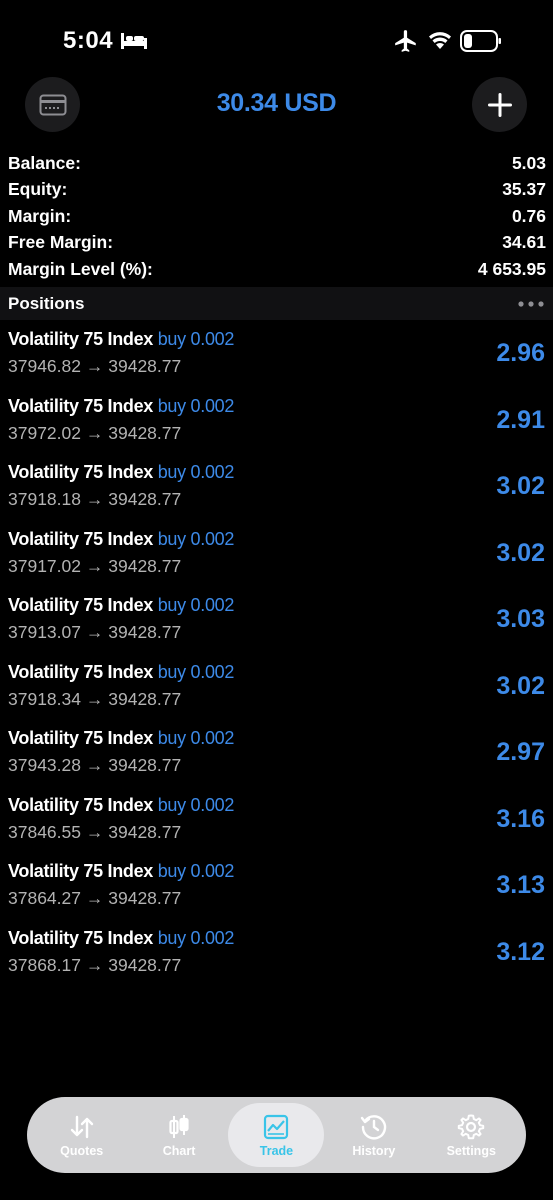 This screenshot has height=1200, width=553. I want to click on position-profit: 2.91, so click(520, 419).